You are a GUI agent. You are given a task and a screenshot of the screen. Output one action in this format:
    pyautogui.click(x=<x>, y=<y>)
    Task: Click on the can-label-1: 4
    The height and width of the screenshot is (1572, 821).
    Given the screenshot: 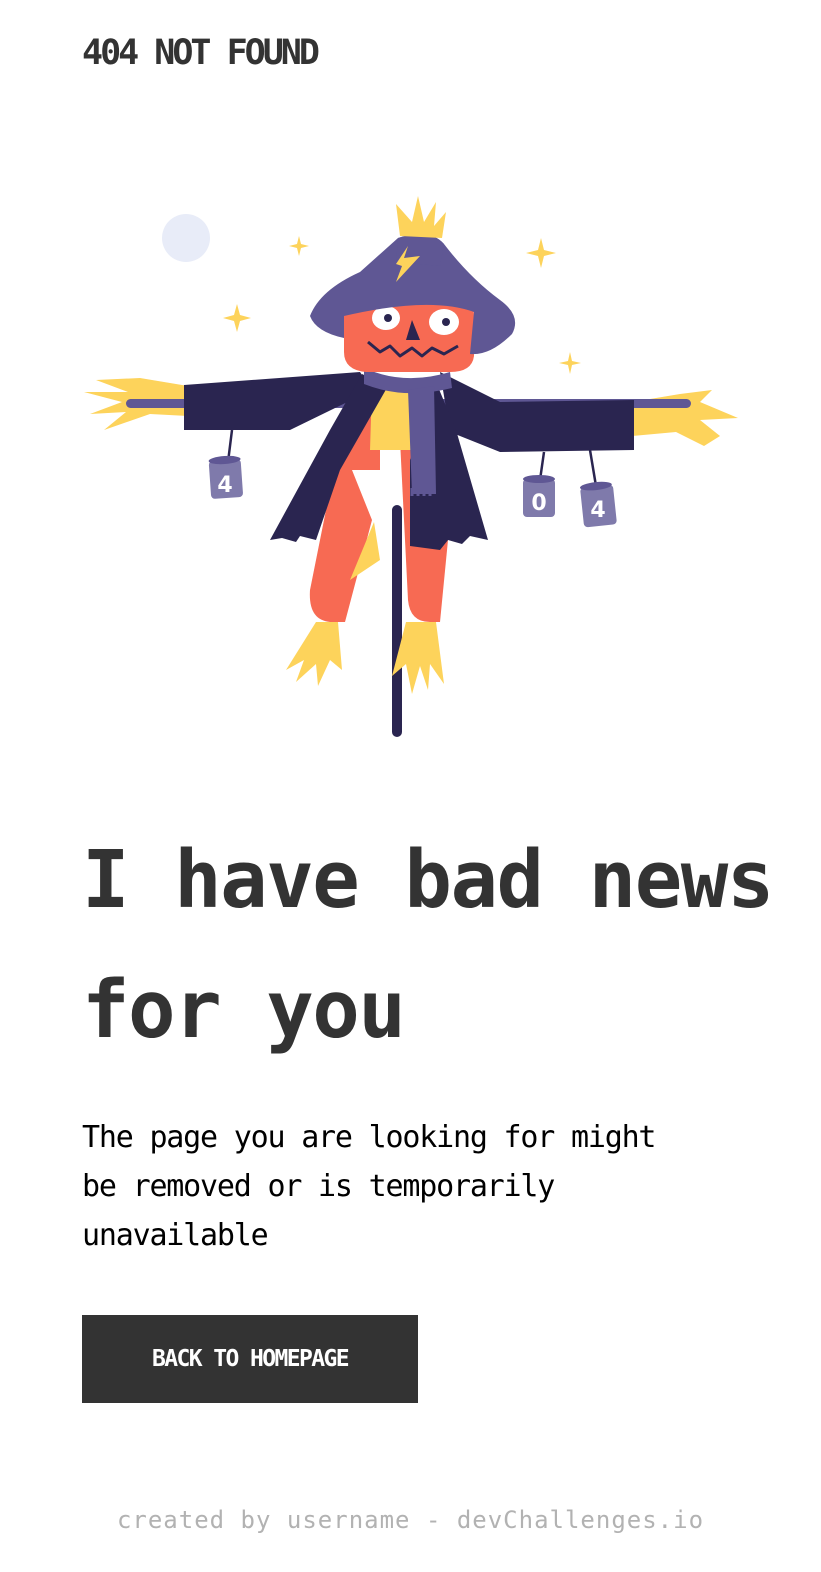 What is the action you would take?
    pyautogui.click(x=224, y=485)
    